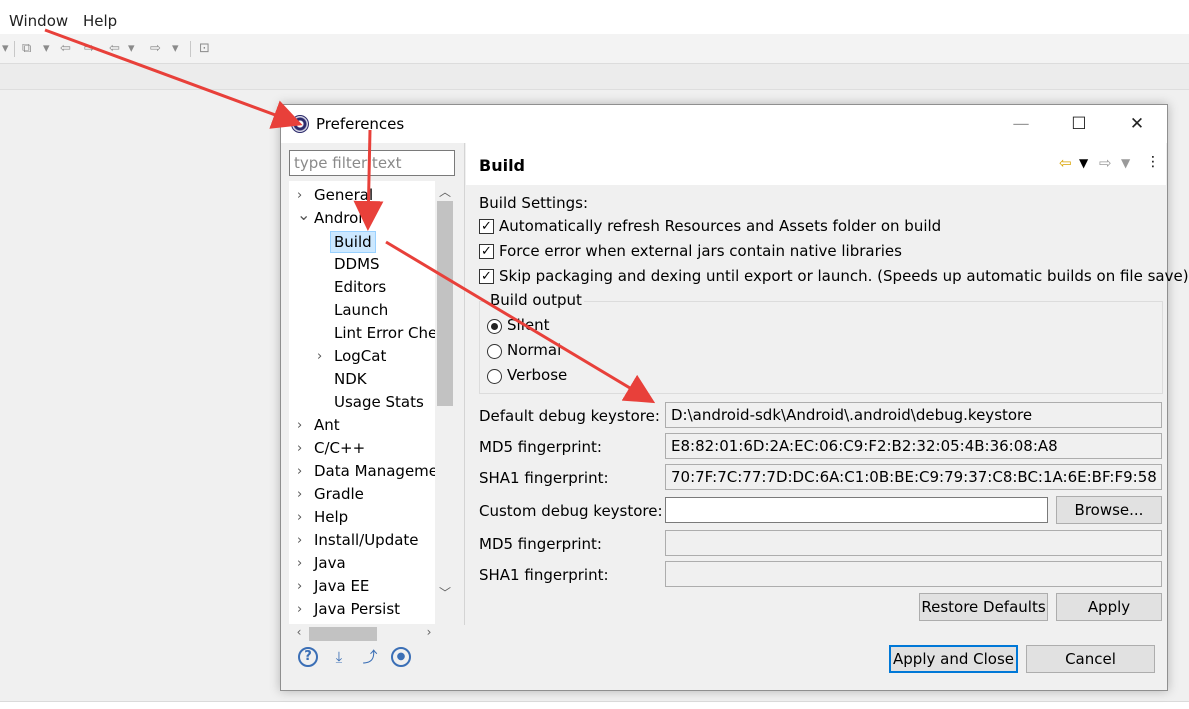  I want to click on open-perspective-icon: ⊡, so click(204, 49).